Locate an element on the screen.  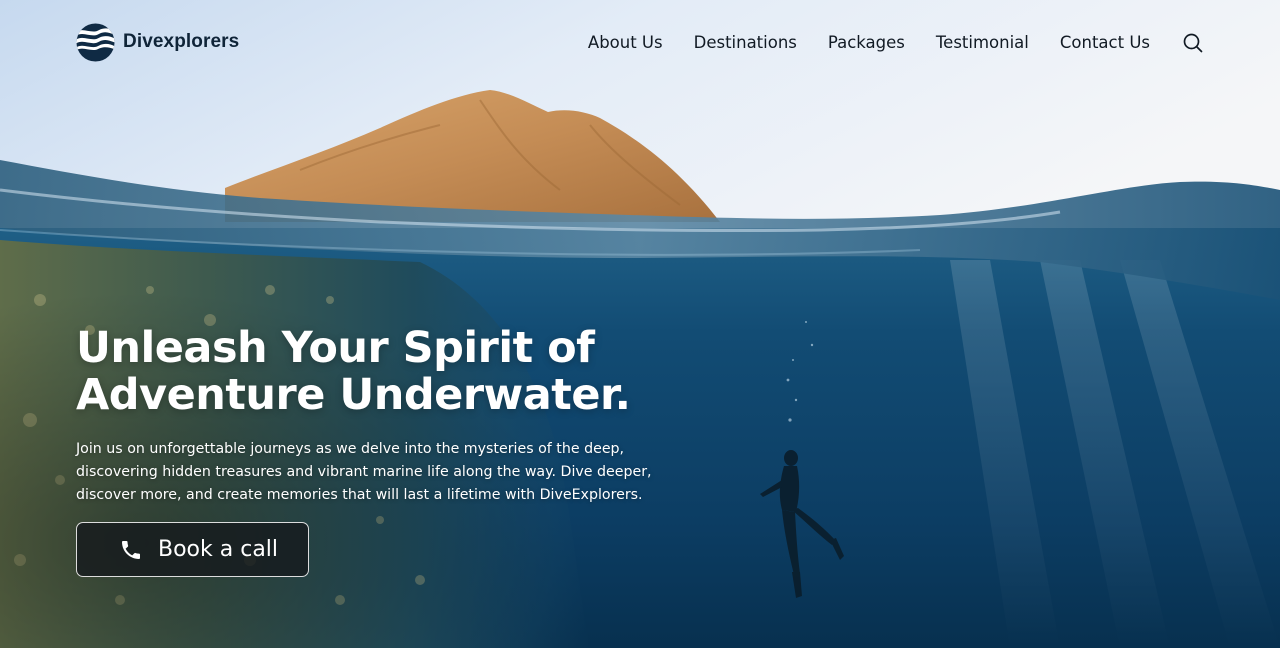
nav-link-contact-us: Contact Us is located at coordinates (1105, 43).